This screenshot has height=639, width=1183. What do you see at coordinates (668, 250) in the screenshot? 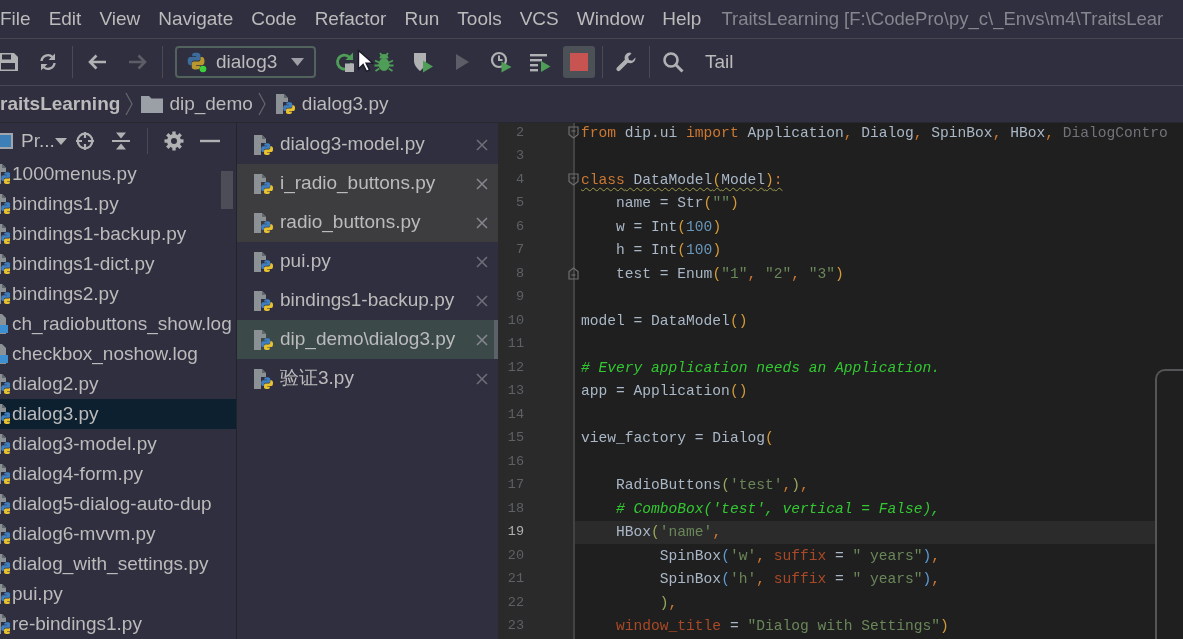
I see `code-line: h = Int(100)` at bounding box center [668, 250].